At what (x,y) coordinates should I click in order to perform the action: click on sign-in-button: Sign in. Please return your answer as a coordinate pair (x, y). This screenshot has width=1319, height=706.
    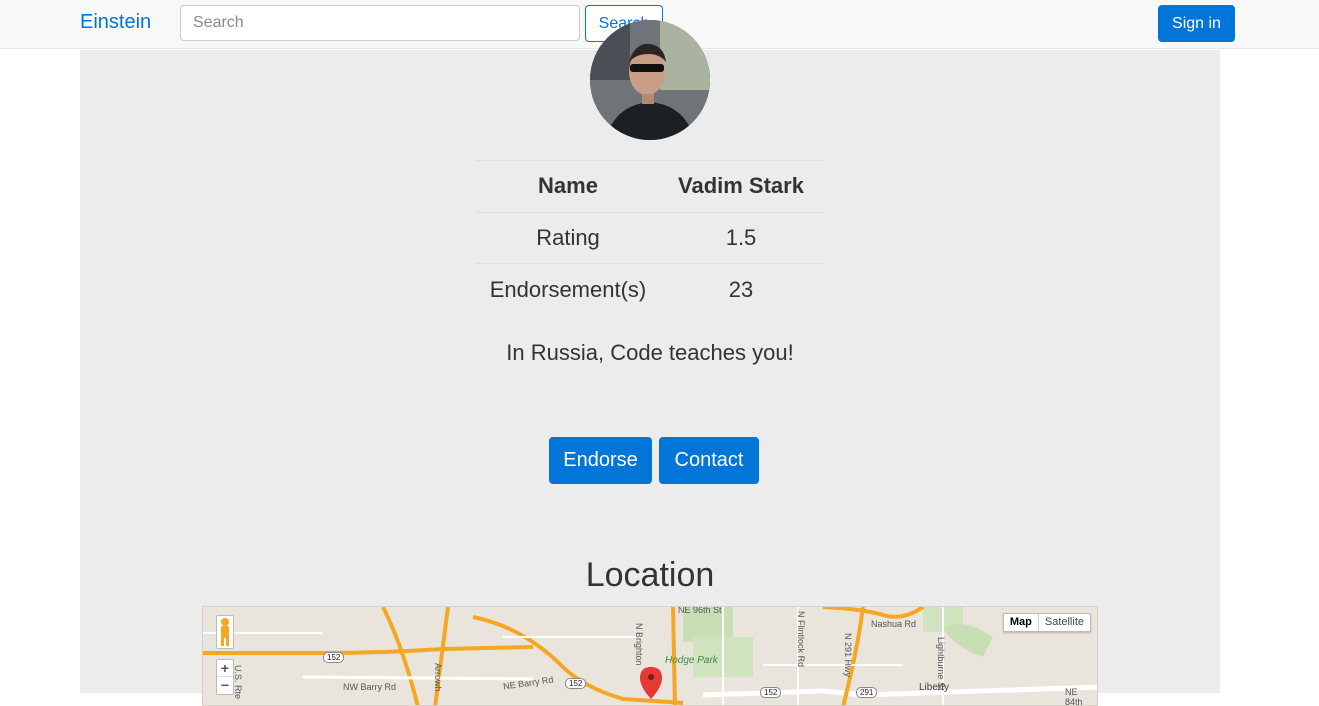
    Looking at the image, I should click on (1196, 23).